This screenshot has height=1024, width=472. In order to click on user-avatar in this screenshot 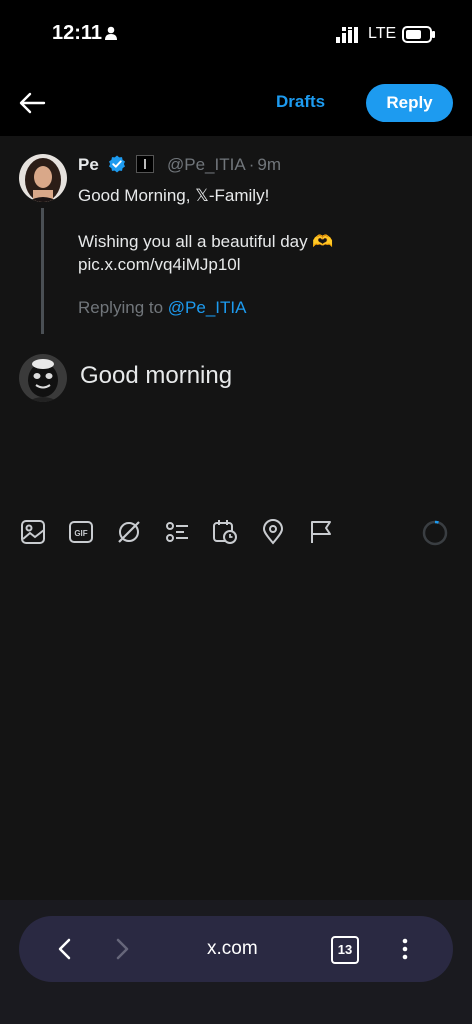, I will do `click(43, 378)`.